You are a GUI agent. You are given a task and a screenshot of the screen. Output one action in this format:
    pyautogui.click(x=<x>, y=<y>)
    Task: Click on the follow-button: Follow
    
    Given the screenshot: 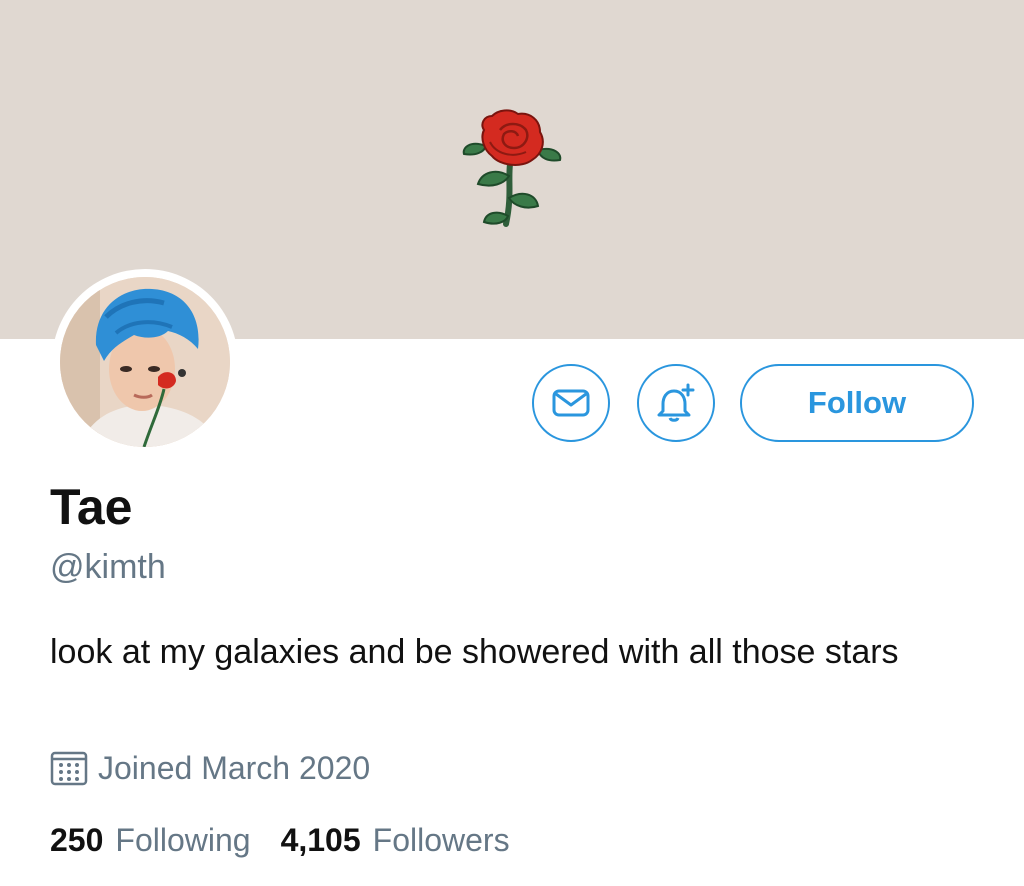 What is the action you would take?
    pyautogui.click(x=857, y=403)
    